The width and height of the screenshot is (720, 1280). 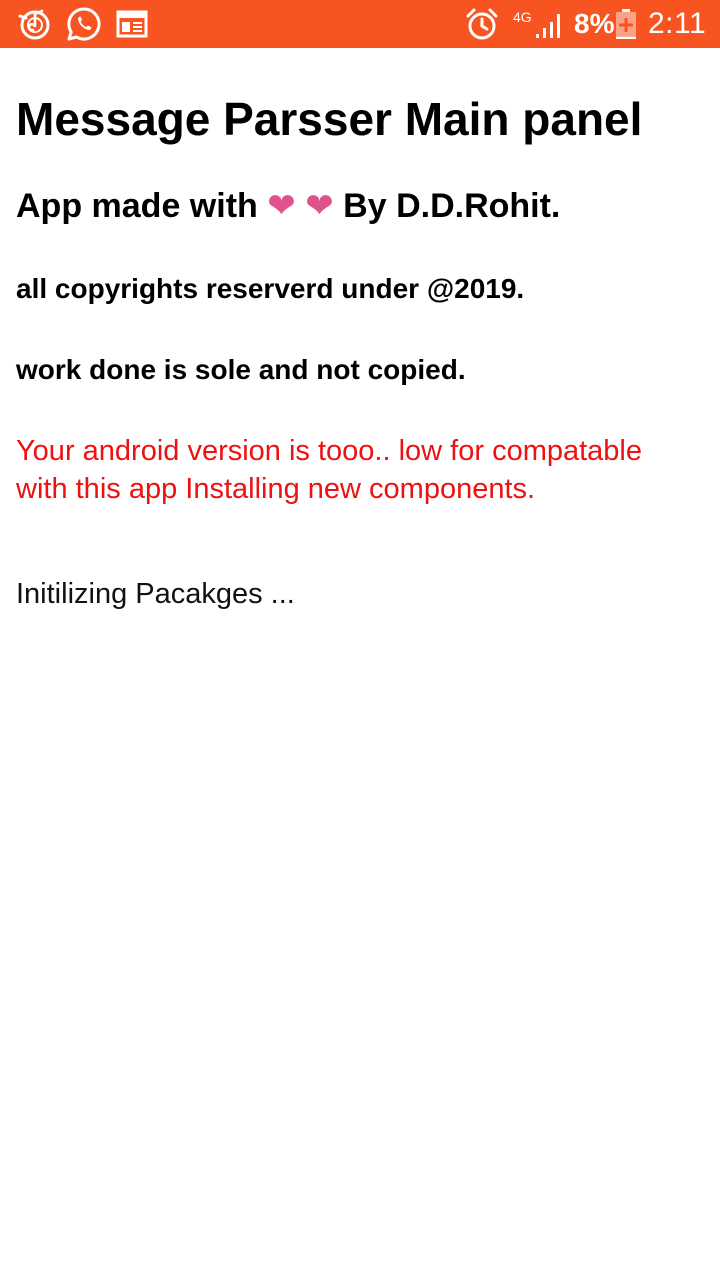 I want to click on status-bar: 4G 8% 2:11, so click(x=360, y=24).